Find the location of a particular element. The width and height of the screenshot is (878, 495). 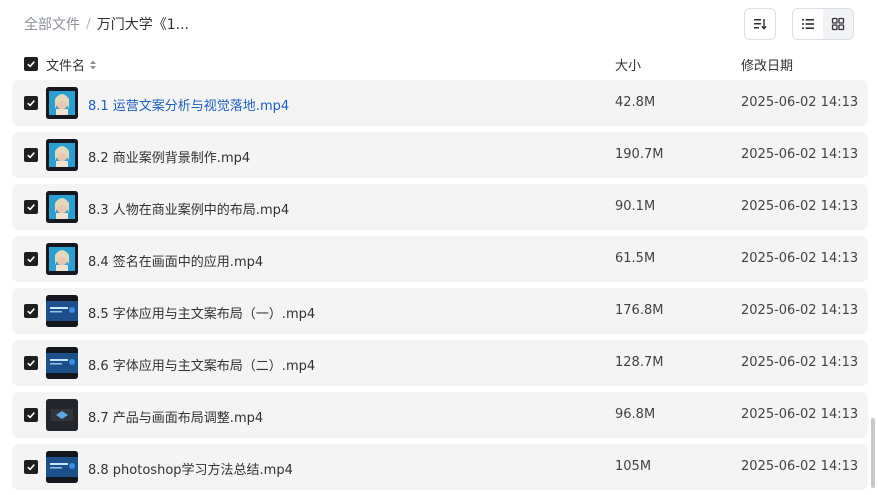

file-name-link: 8.7 产品与画面布局调整.mp4 is located at coordinates (175, 416).